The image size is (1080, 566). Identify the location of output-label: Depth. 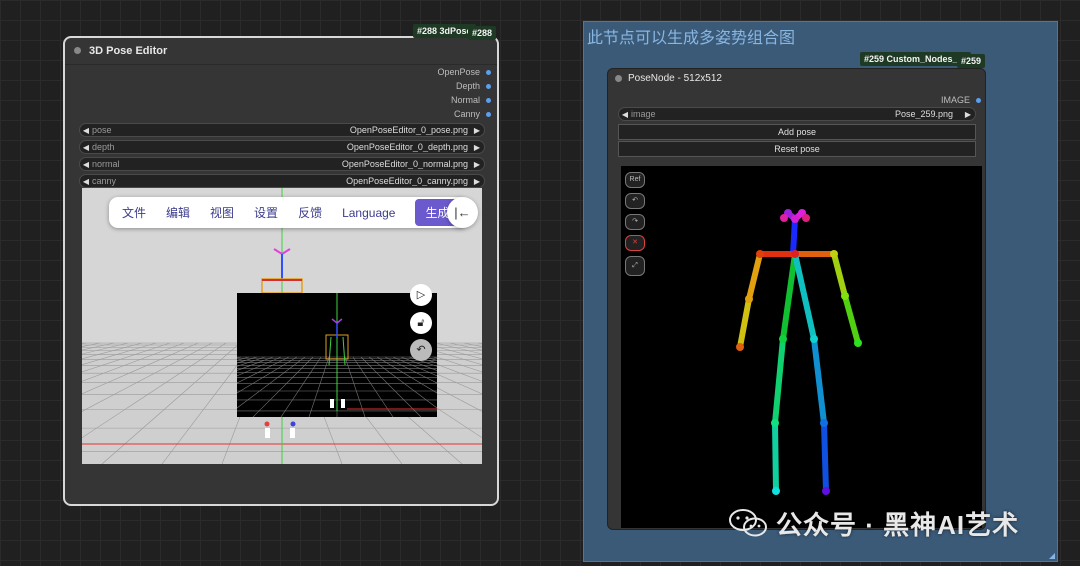
(467, 86).